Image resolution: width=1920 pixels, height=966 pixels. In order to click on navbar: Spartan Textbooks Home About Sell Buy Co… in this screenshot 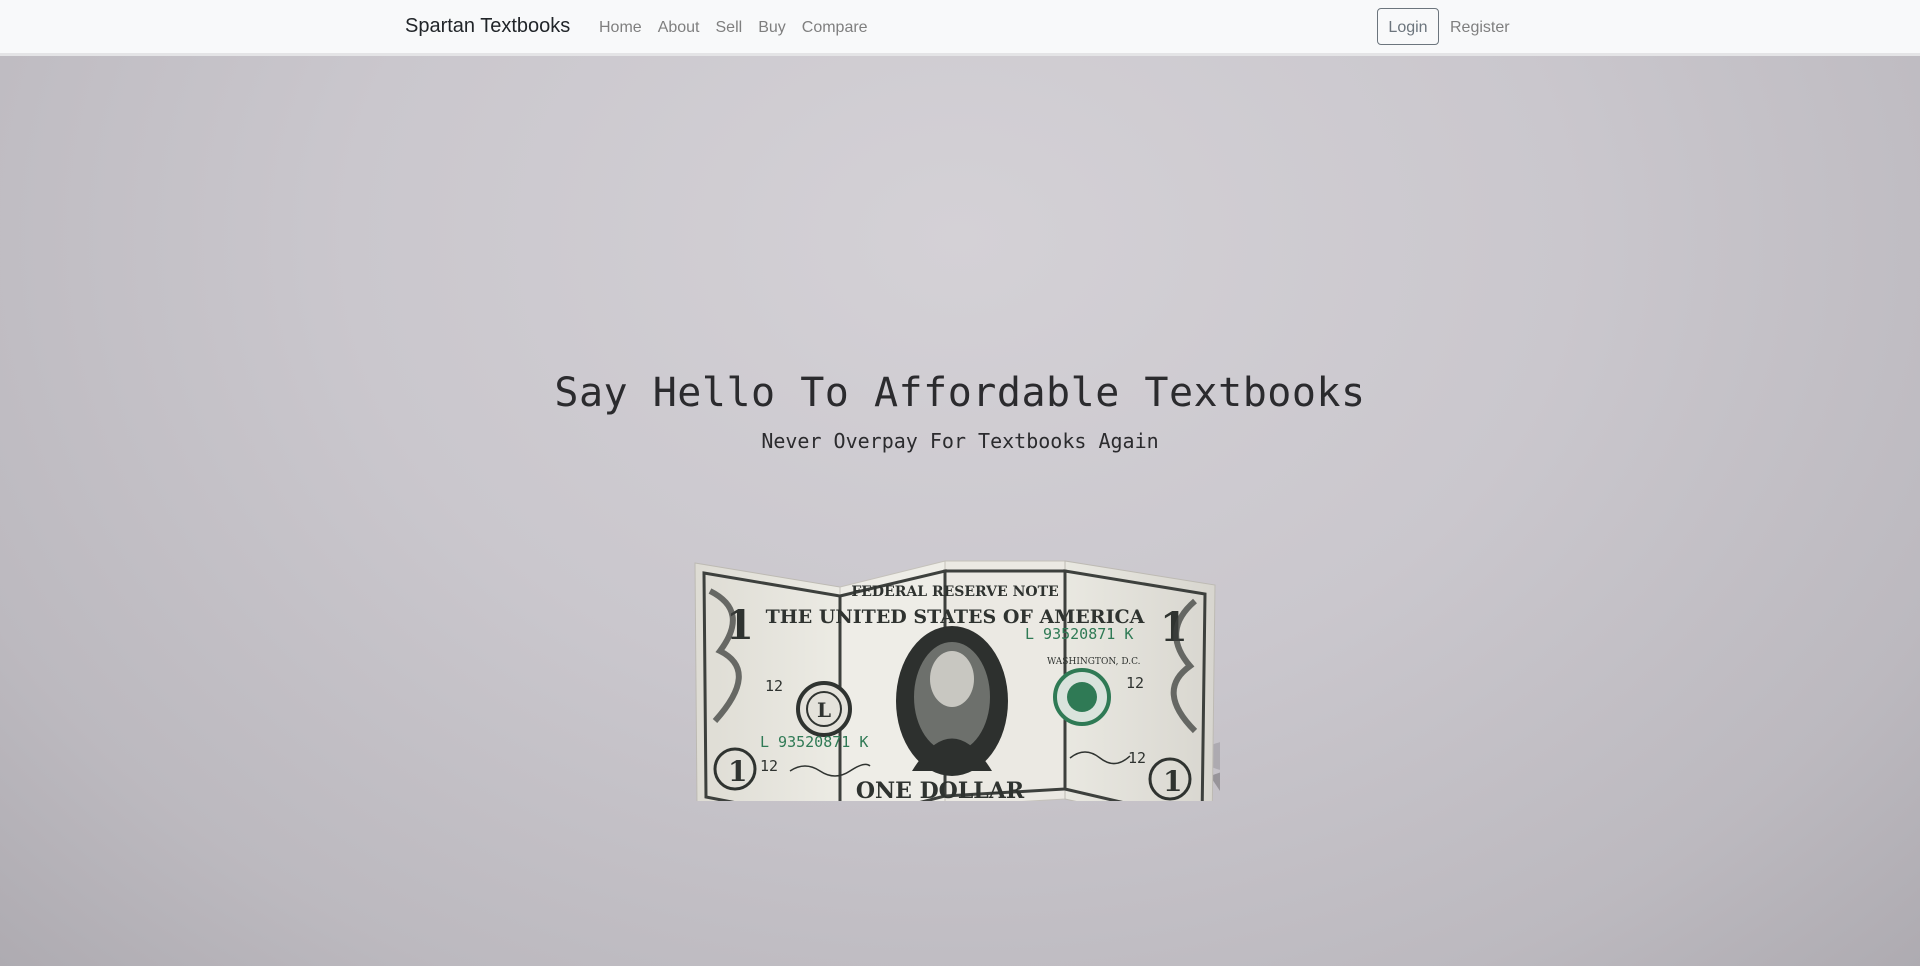, I will do `click(960, 28)`.